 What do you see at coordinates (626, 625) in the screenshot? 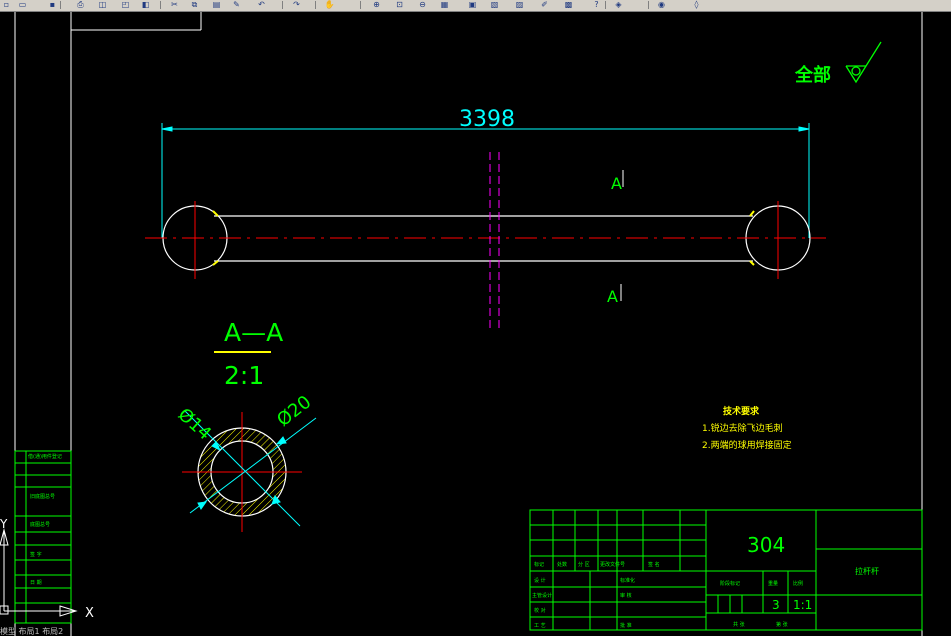
I see `tb-approve: 批 准` at bounding box center [626, 625].